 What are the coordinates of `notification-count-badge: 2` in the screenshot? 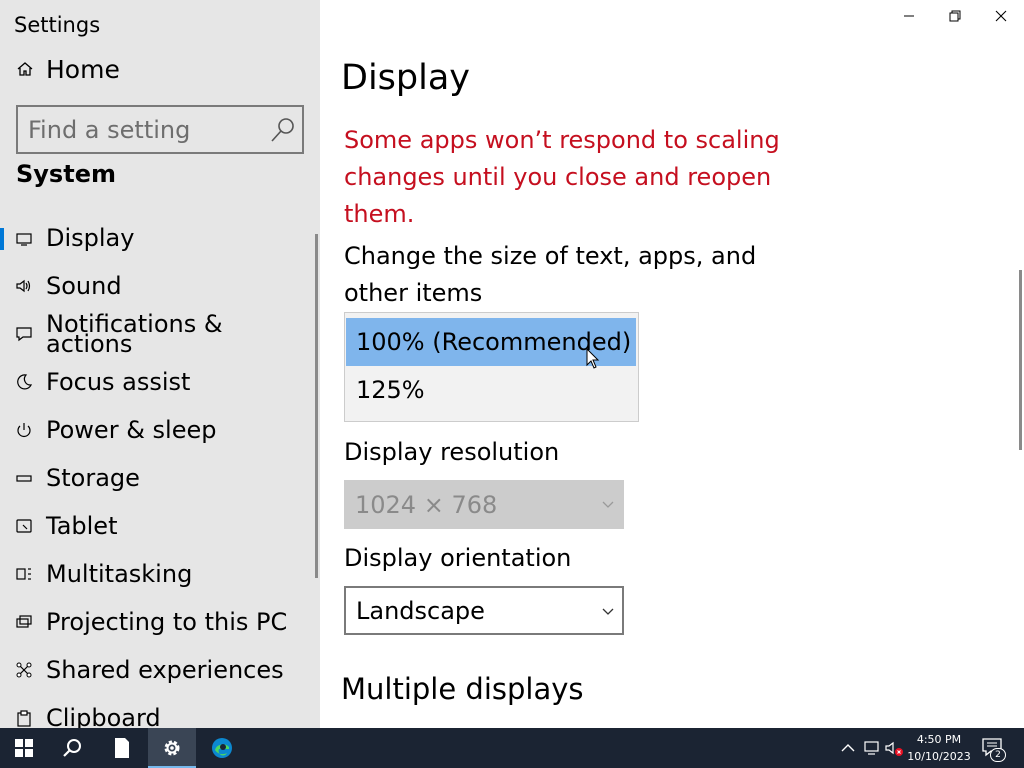 It's located at (998, 755).